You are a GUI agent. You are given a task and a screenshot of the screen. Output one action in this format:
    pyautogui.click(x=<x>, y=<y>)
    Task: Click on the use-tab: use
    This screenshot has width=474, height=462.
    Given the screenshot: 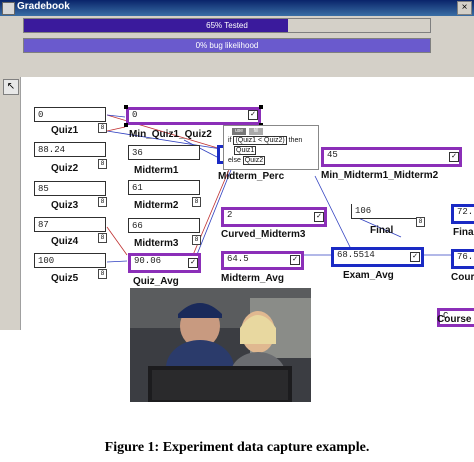 What is the action you would take?
    pyautogui.click(x=239, y=131)
    